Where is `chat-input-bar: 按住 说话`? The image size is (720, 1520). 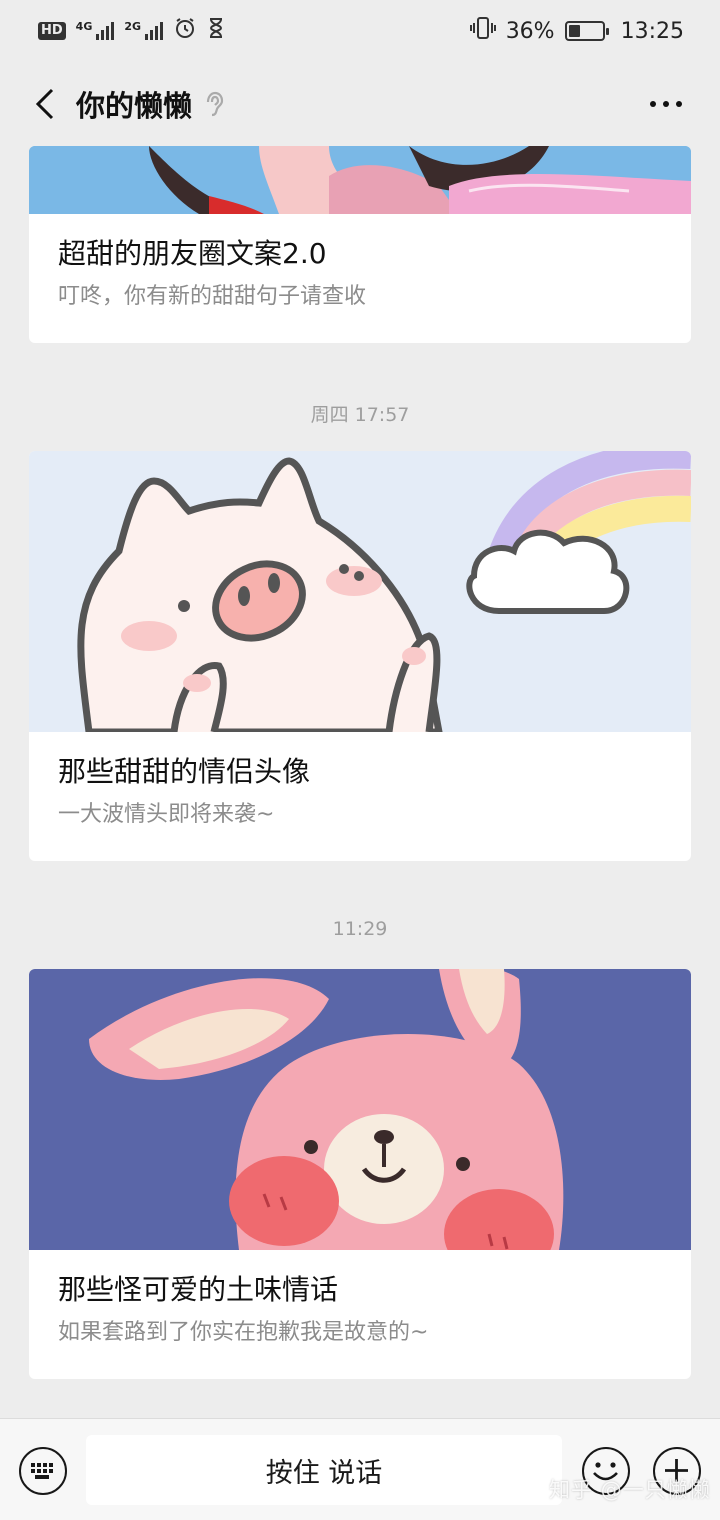 chat-input-bar: 按住 说话 is located at coordinates (360, 1469).